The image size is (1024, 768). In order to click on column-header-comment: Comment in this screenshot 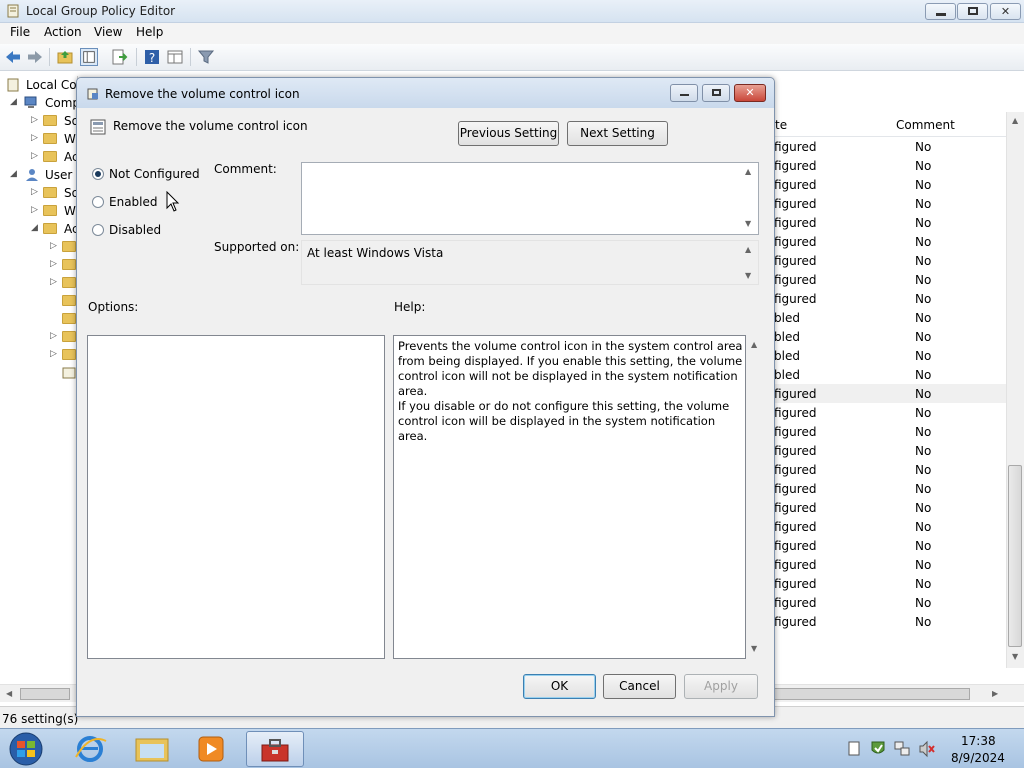, I will do `click(925, 125)`.